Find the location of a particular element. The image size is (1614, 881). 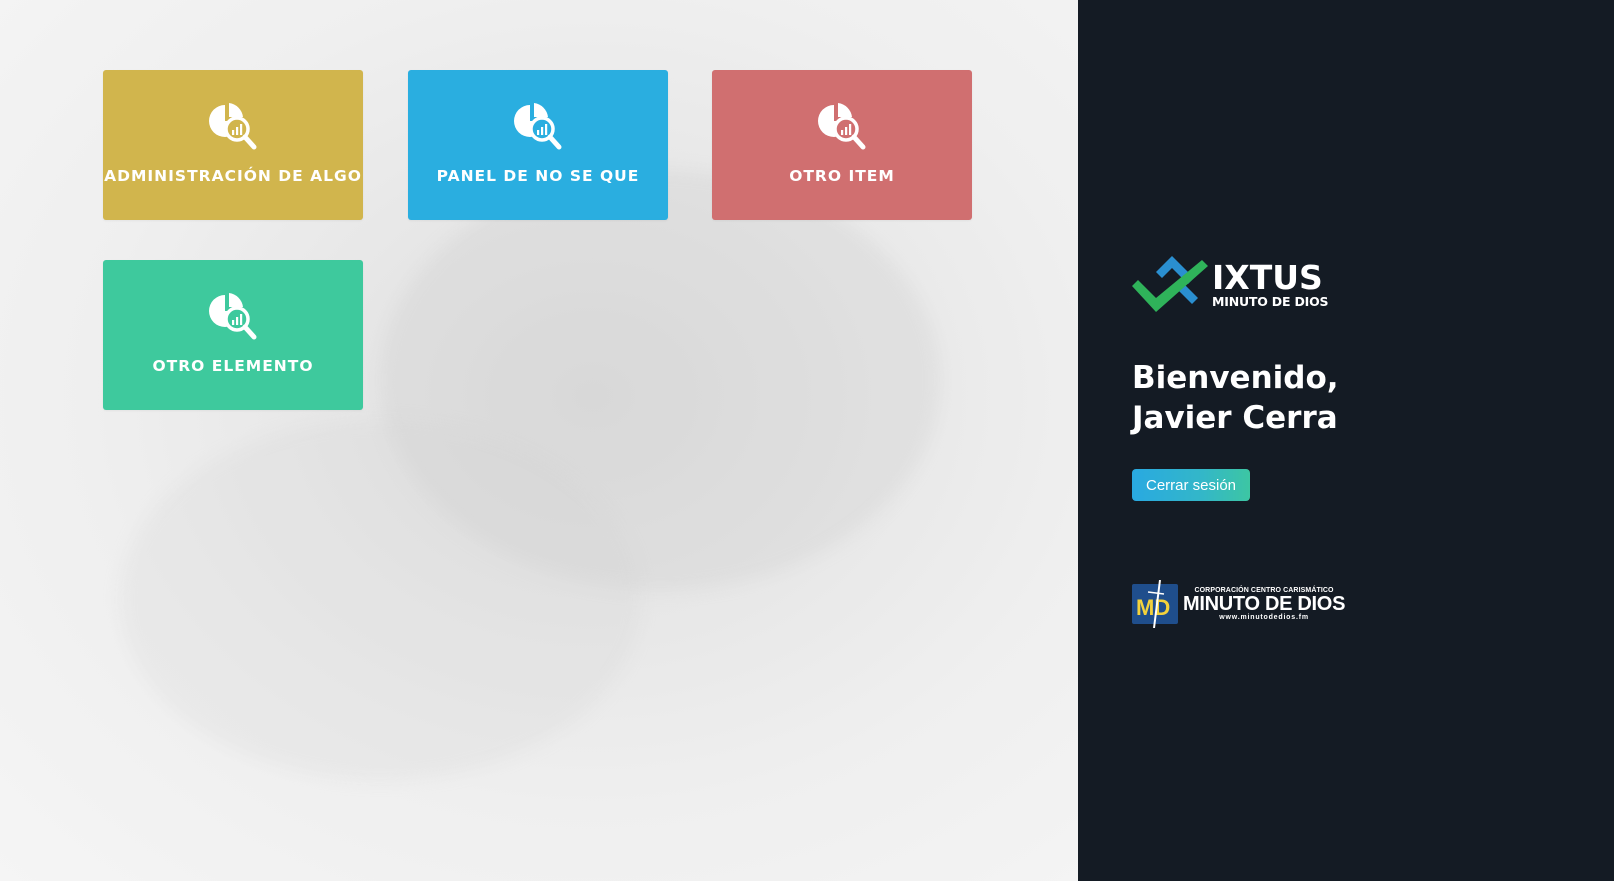

ixtus-logo: IXTUS MINUTO DE DIOS is located at coordinates (1230, 286).